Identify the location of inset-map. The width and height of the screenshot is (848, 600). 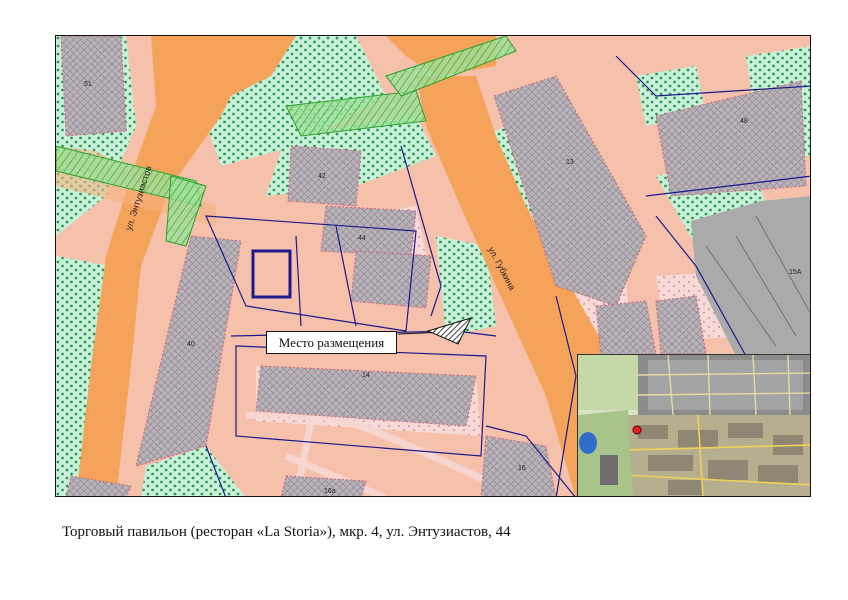
(693, 425).